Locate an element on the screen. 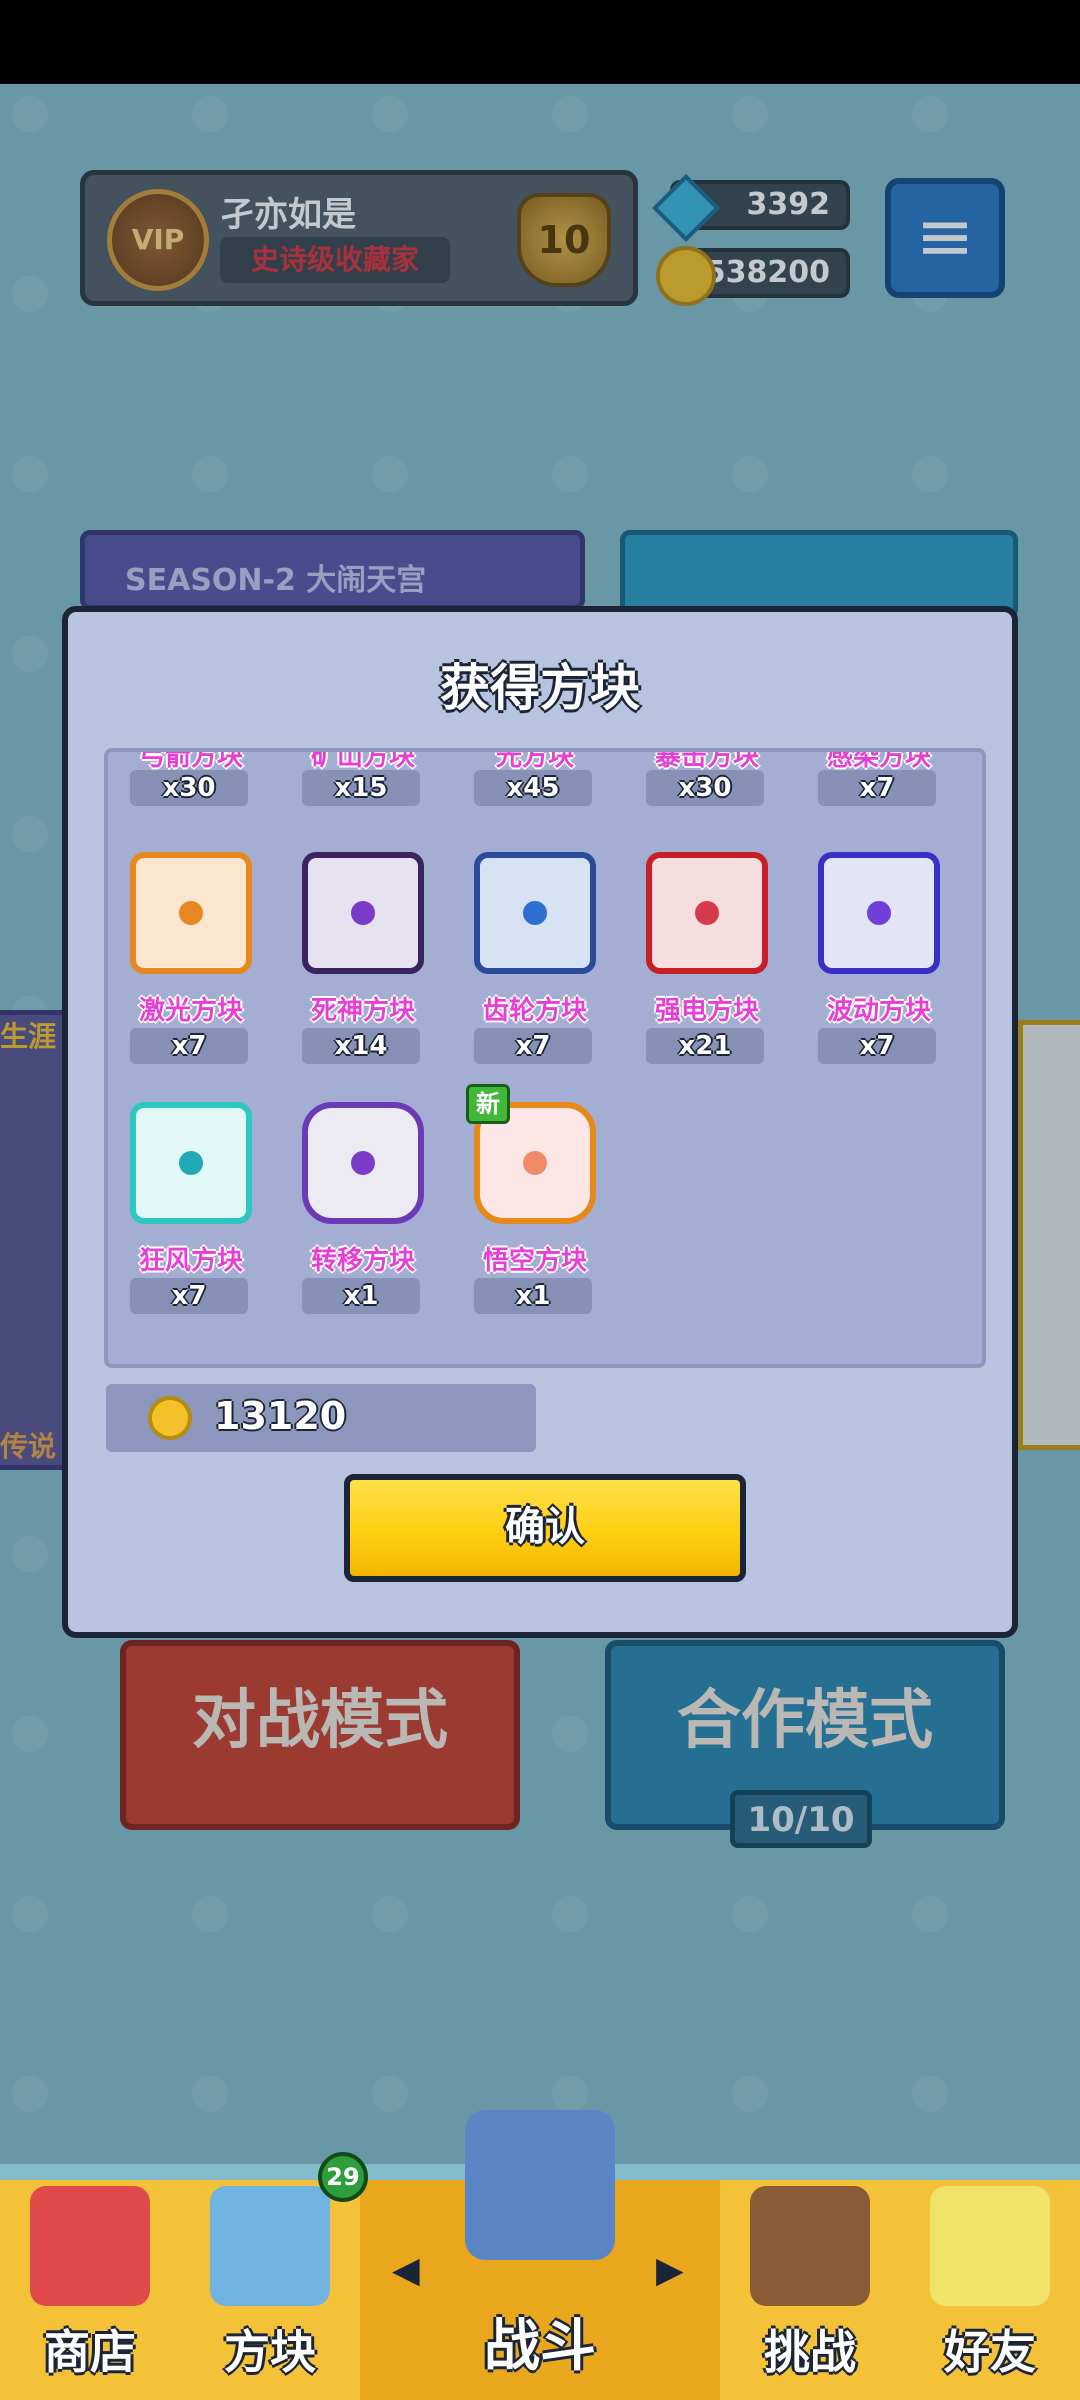 Image resolution: width=1080 pixels, height=2400 pixels. dice-count: x14 is located at coordinates (361, 1046).